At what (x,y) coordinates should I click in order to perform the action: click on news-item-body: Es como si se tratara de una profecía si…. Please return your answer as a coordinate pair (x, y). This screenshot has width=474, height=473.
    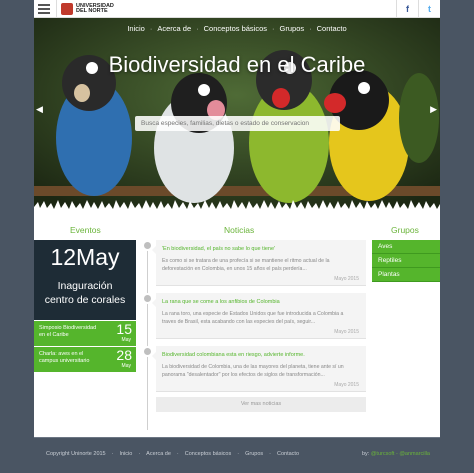
    Looking at the image, I should click on (246, 265).